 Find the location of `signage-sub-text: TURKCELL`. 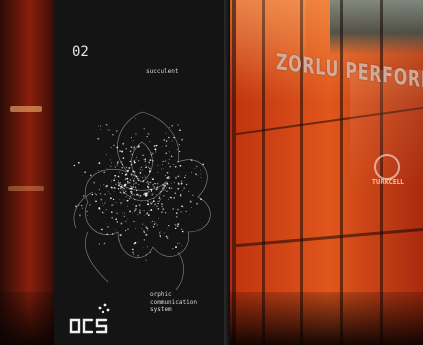

signage-sub-text: TURKCELL is located at coordinates (388, 182).